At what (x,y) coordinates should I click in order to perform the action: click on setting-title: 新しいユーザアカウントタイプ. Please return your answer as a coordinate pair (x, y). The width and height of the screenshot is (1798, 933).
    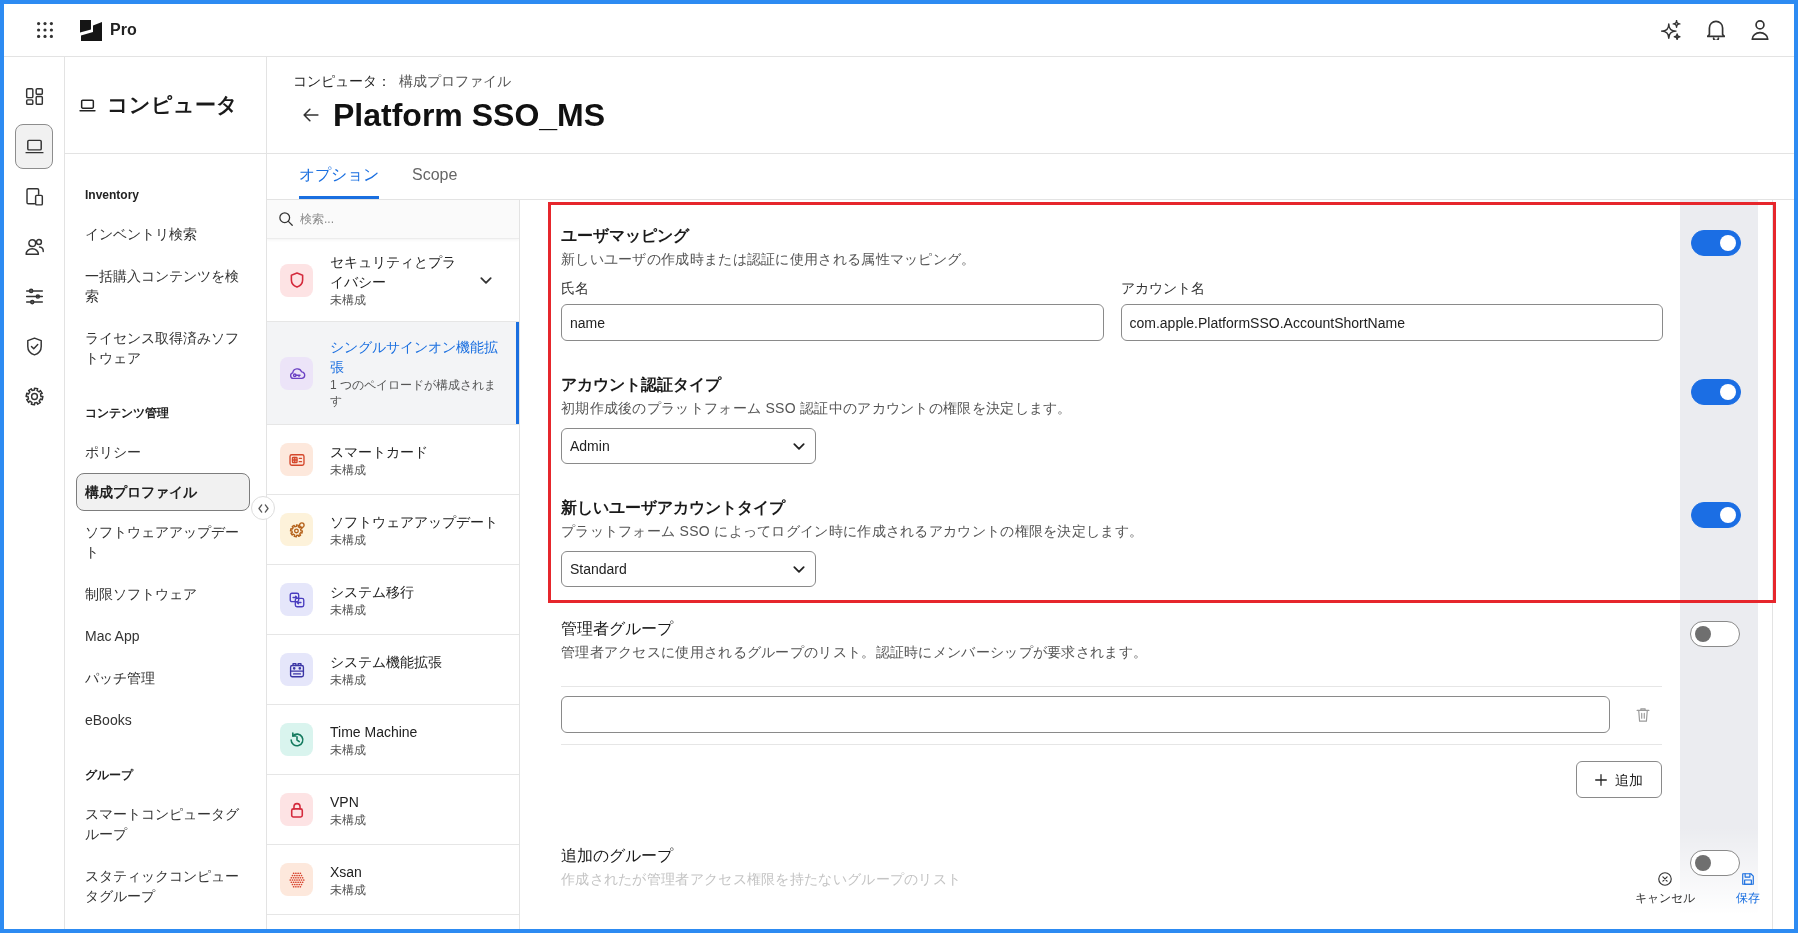
    Looking at the image, I should click on (674, 508).